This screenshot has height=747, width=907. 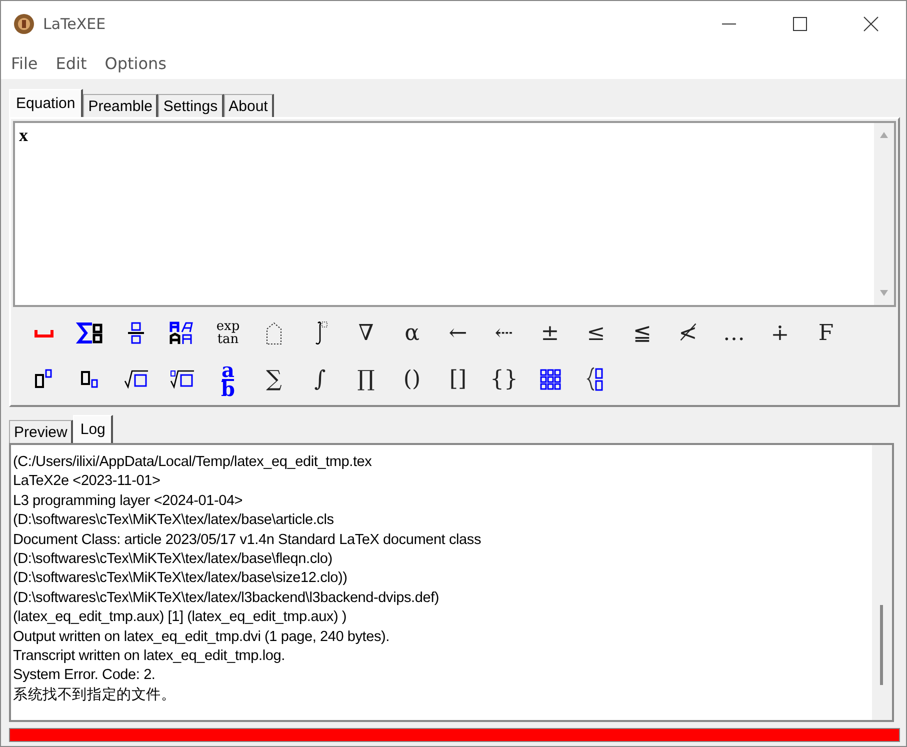 I want to click on symbol-button: ∔, so click(x=780, y=333).